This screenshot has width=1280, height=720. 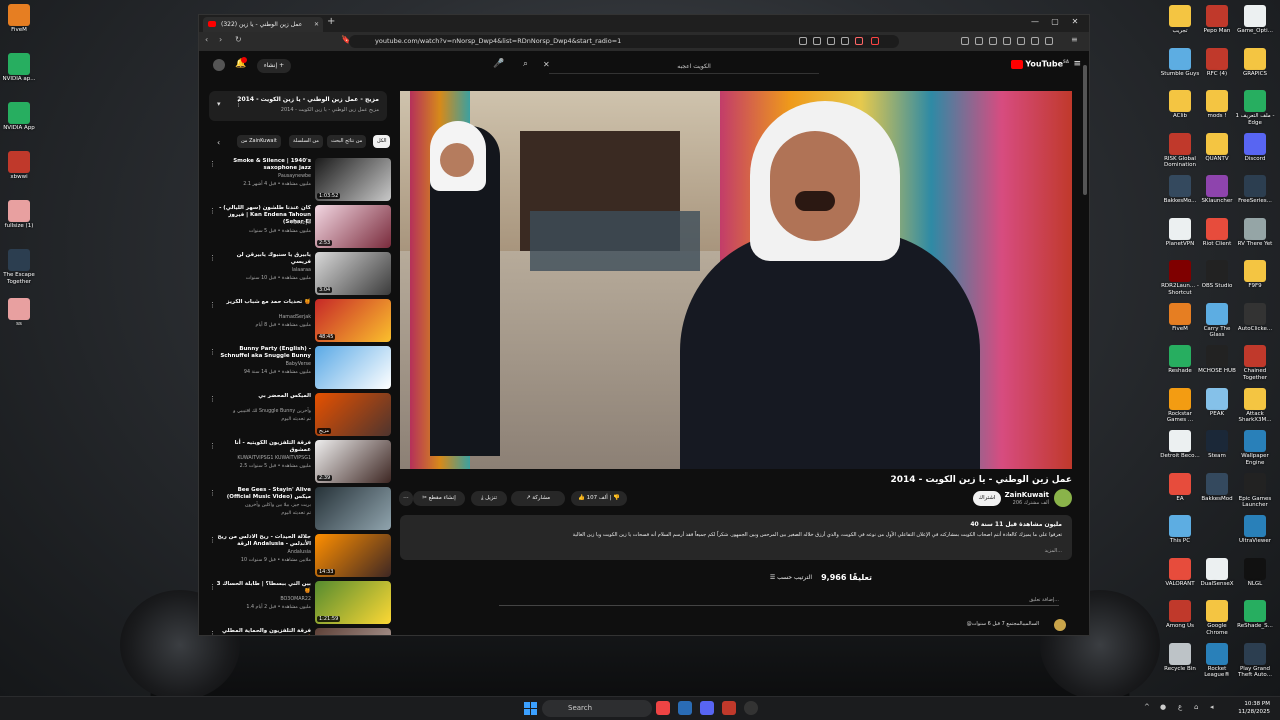 I want to click on tray-chevron-icon: ^, so click(x=1147, y=707).